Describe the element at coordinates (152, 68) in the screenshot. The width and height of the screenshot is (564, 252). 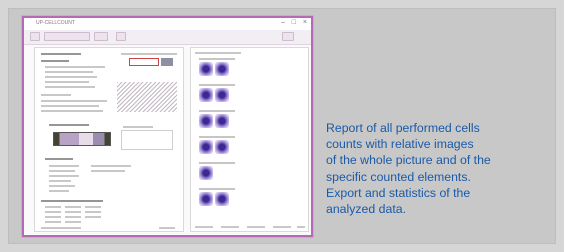
I see `lab-logo` at that location.